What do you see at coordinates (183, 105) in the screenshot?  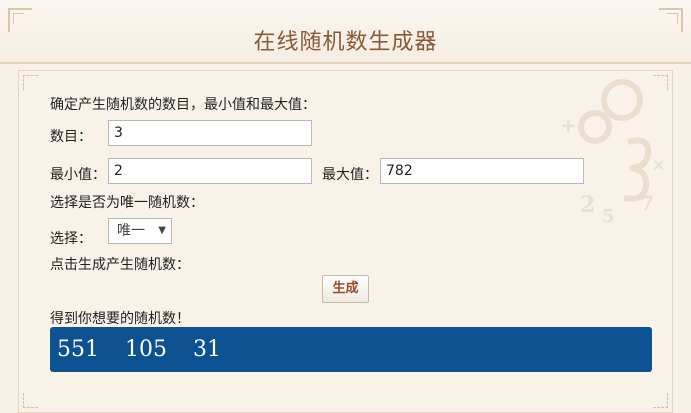 I see `intro-label: 确定产生随机数的数目，最小值和最大值：` at bounding box center [183, 105].